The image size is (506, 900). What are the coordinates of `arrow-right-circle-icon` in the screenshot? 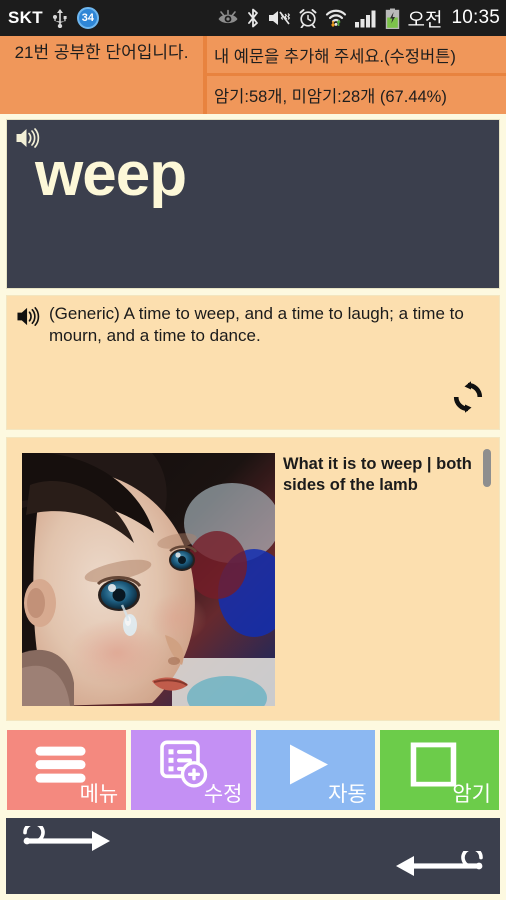 It's located at (64, 841).